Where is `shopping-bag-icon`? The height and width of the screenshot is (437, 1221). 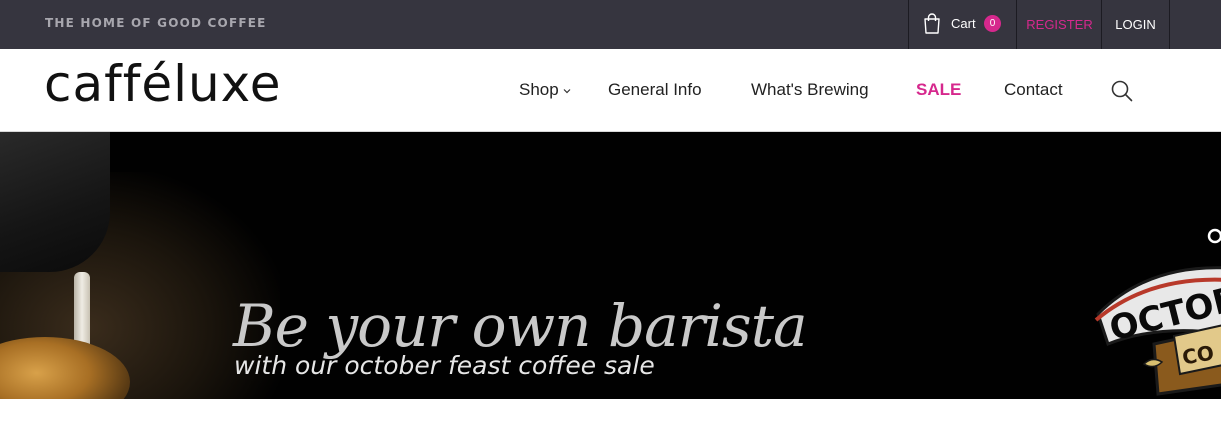
shopping-bag-icon is located at coordinates (932, 23).